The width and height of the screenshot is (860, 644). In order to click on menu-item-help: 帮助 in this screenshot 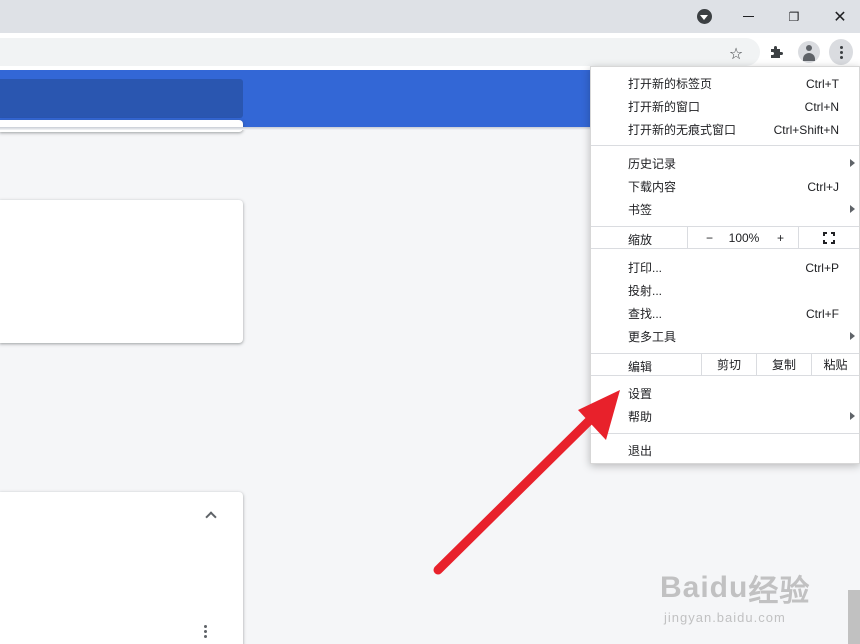, I will do `click(725, 416)`.